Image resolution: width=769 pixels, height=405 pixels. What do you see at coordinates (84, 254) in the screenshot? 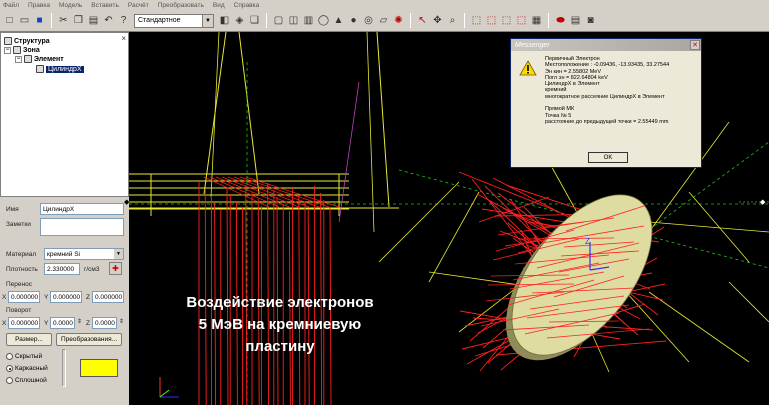
I see `material-select: кремний Si ▼` at bounding box center [84, 254].